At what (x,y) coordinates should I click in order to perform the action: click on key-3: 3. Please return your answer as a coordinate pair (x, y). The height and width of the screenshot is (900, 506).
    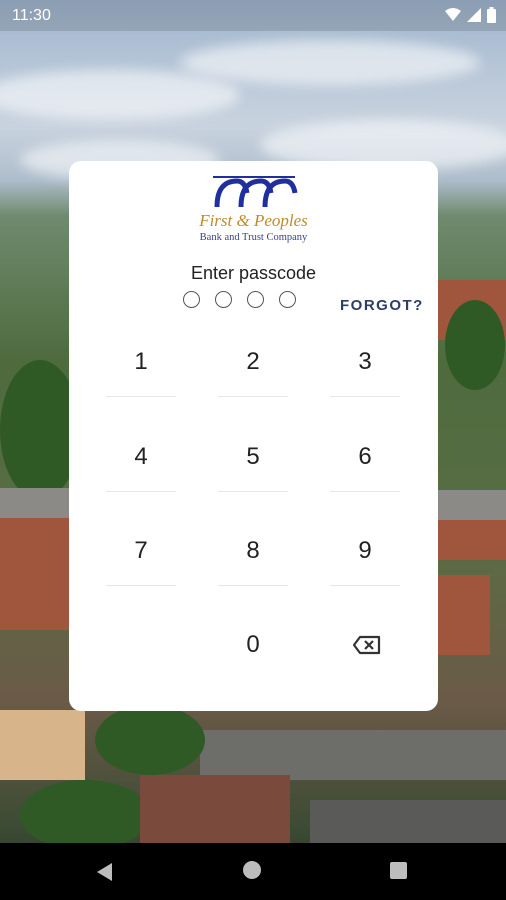
    Looking at the image, I should click on (365, 362).